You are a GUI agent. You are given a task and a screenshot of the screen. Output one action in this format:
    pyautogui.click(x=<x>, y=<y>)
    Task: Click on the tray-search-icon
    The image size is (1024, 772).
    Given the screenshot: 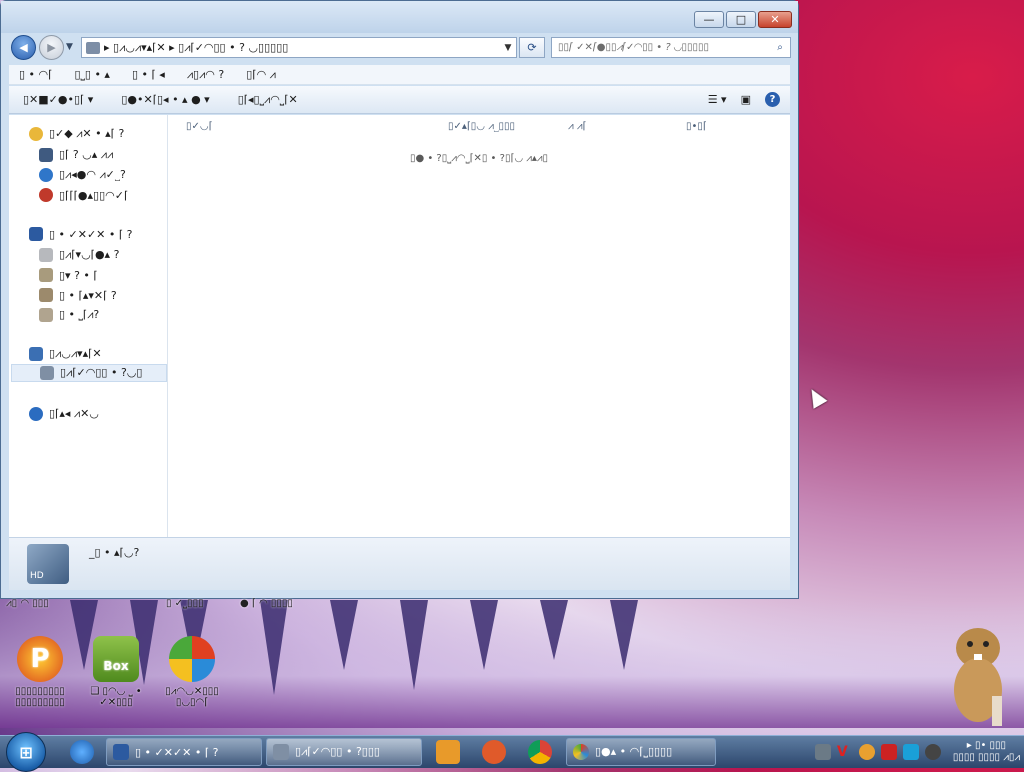 What is the action you would take?
    pyautogui.click(x=866, y=752)
    